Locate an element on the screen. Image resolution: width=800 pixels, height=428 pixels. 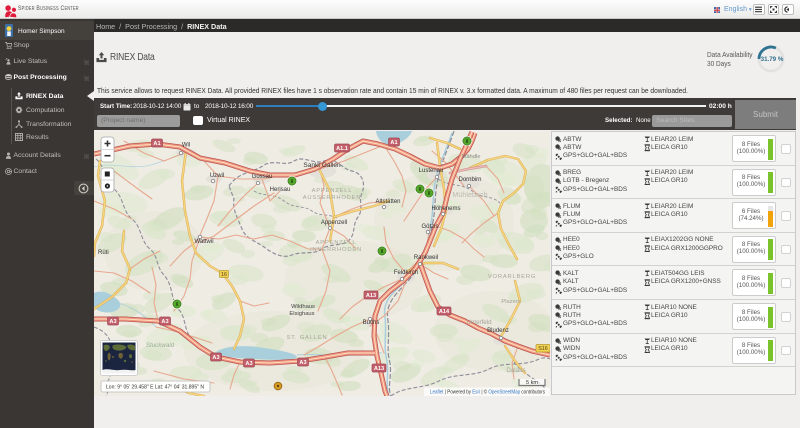
svg-text: Unterfeld is located at coordinates (479, 322).